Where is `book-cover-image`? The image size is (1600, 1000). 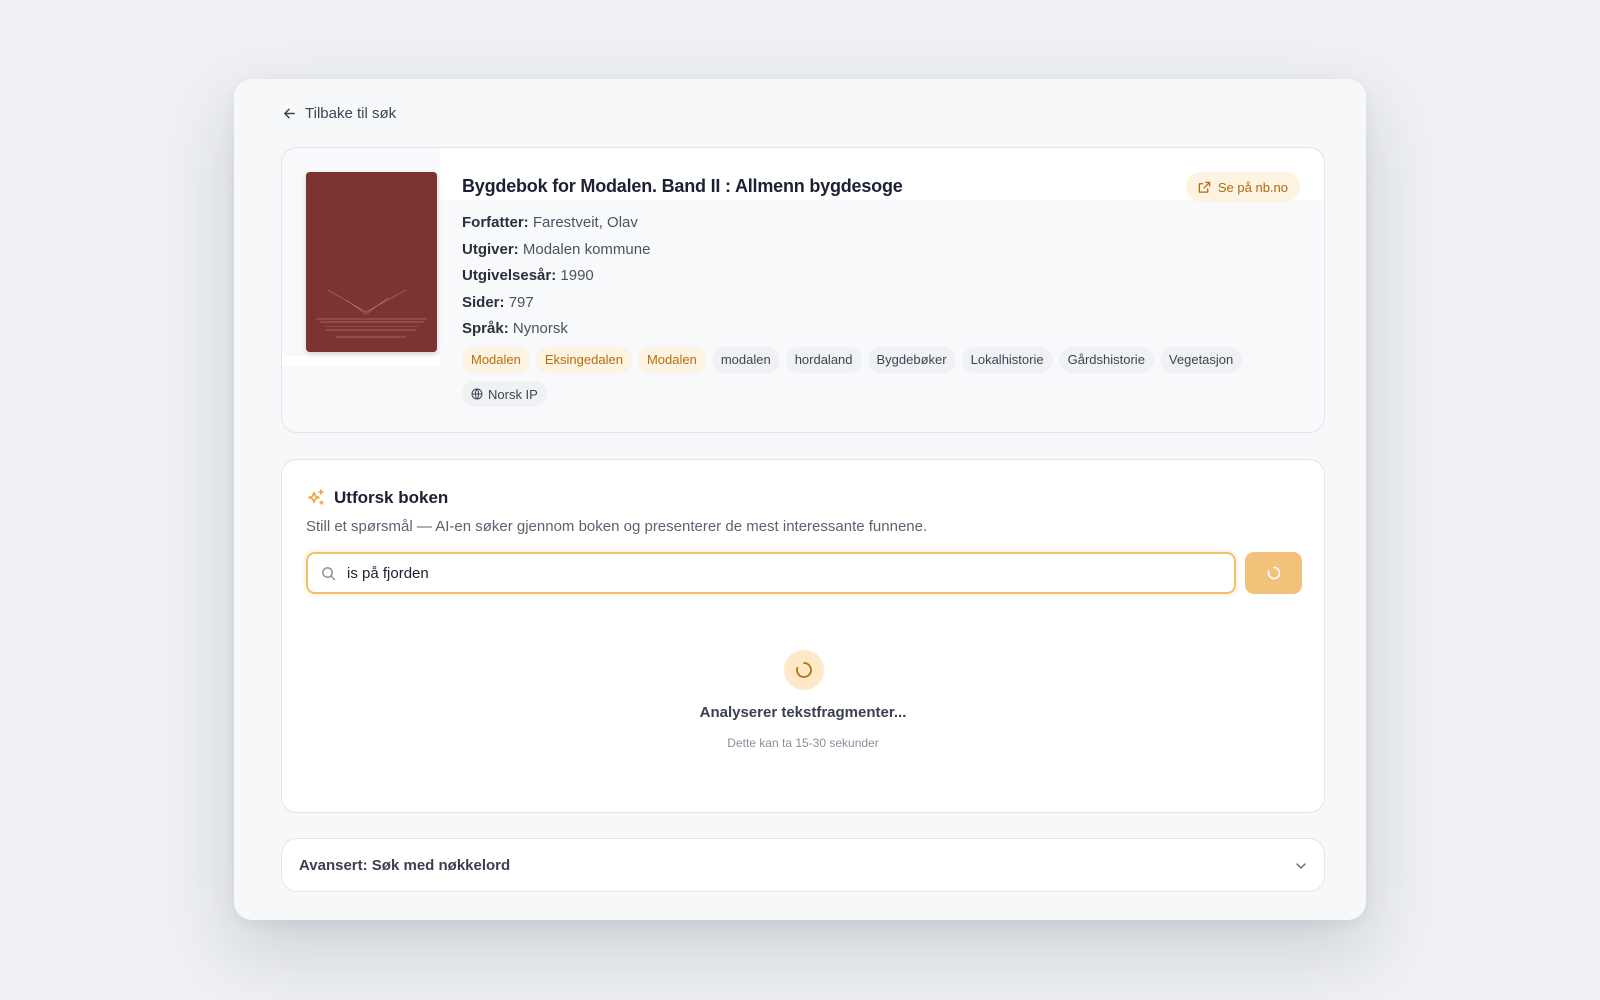
book-cover-image is located at coordinates (371, 262).